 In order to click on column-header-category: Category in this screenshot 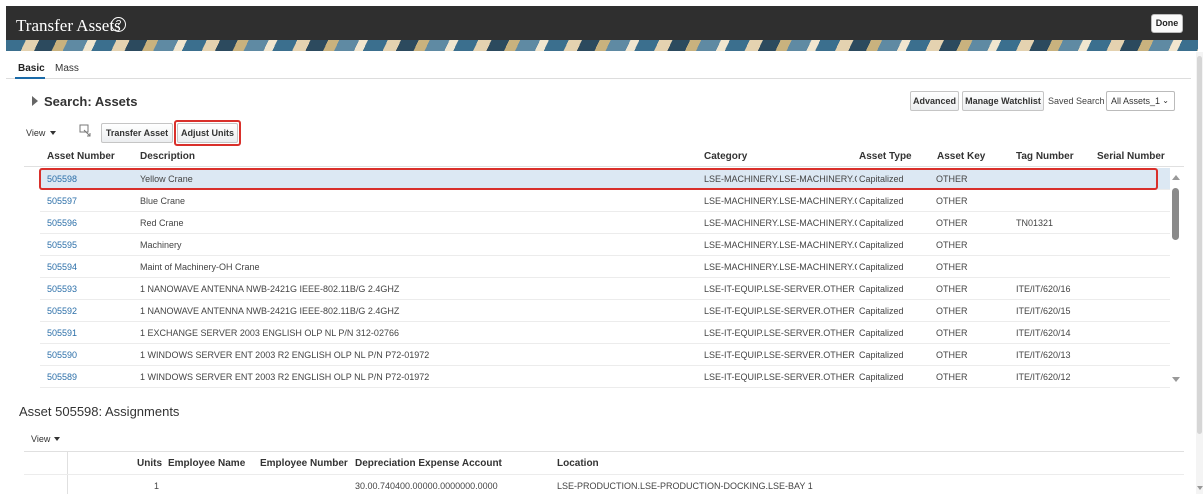, I will do `click(725, 156)`.